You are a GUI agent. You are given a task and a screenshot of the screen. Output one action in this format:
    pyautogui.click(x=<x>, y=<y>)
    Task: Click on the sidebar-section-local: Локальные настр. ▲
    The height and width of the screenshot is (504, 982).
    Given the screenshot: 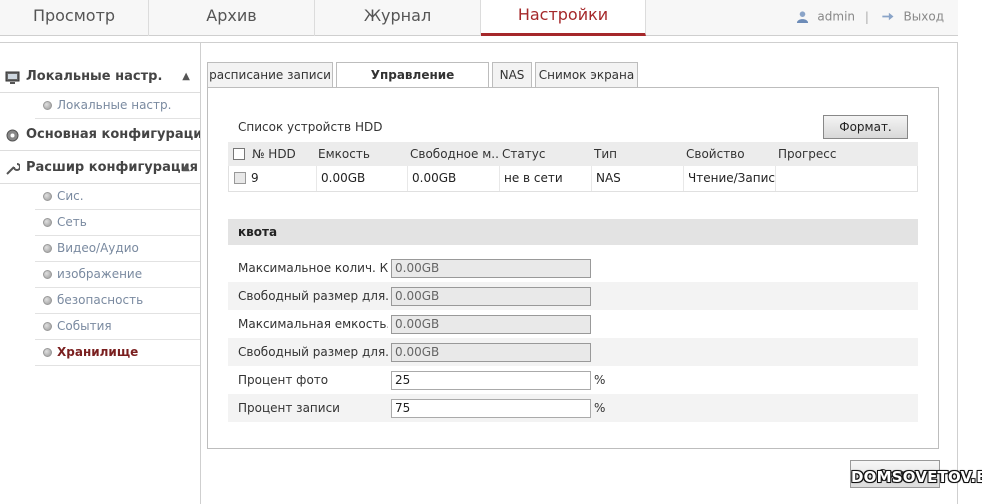 What is the action you would take?
    pyautogui.click(x=100, y=77)
    